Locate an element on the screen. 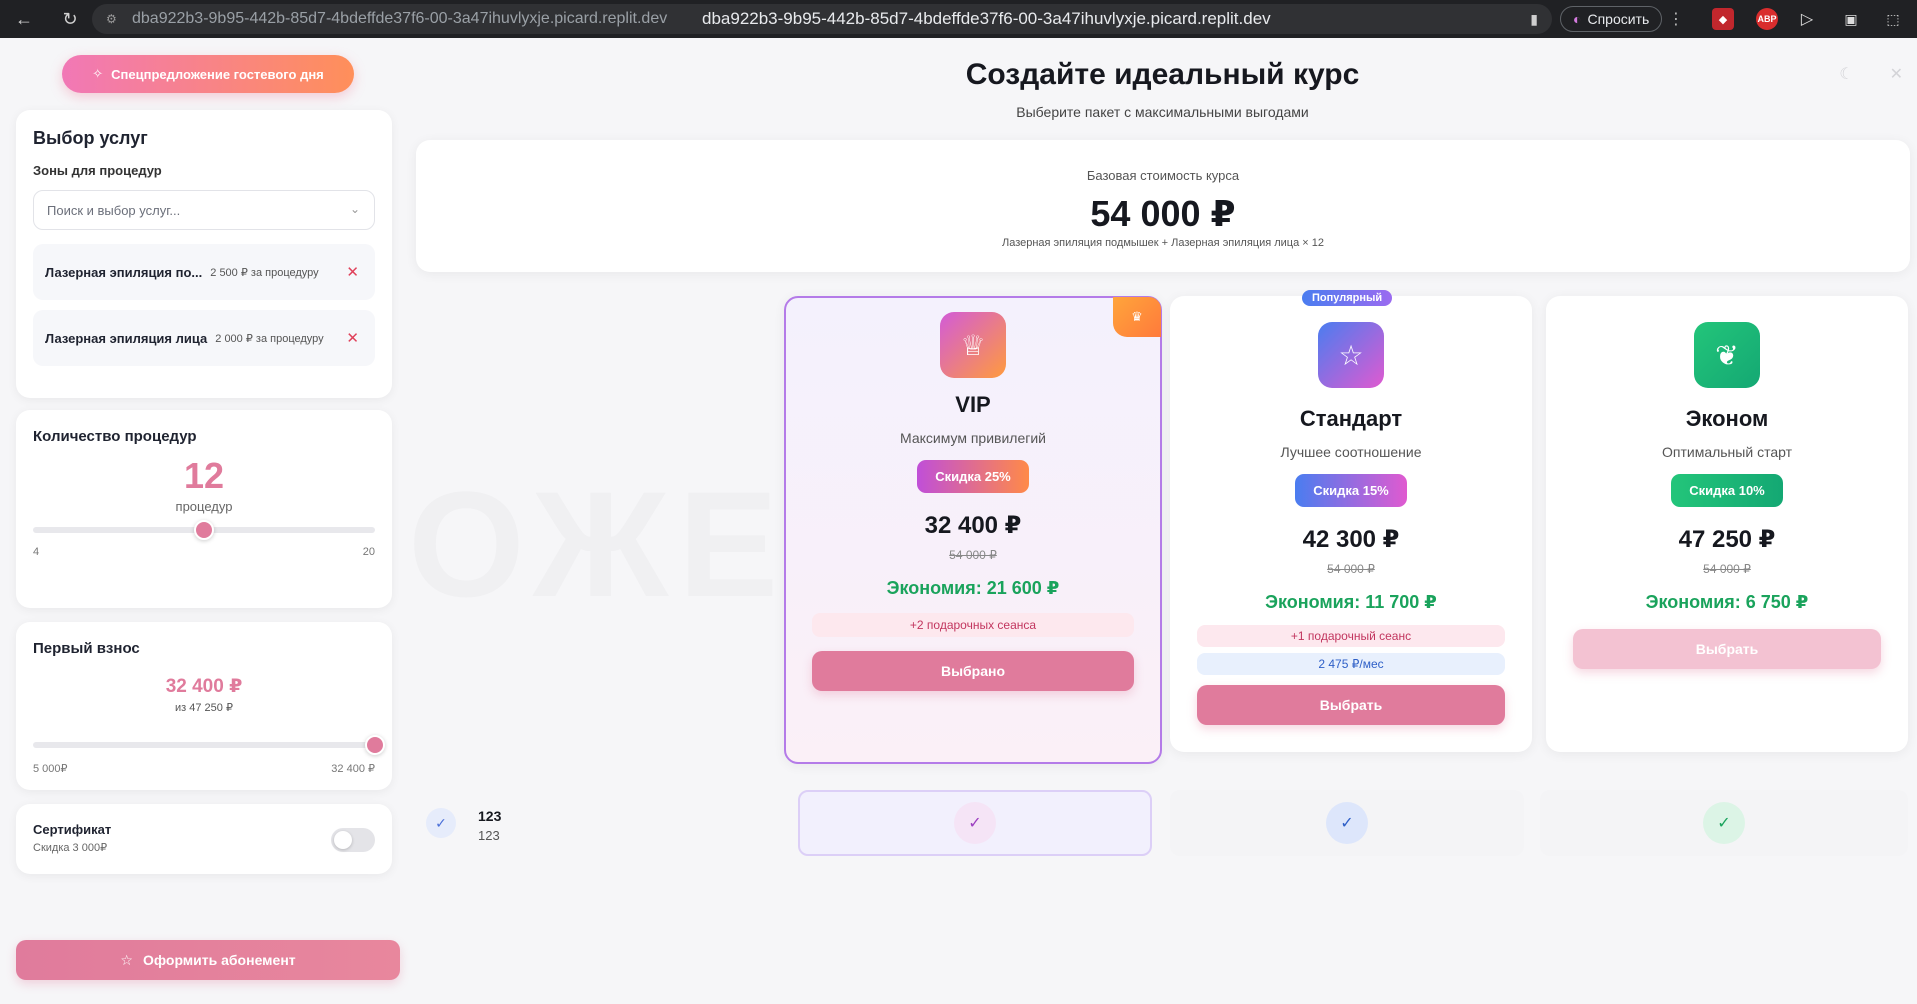 This screenshot has width=1917, height=1004. plan-price: 47 250 ₽ is located at coordinates (1727, 539).